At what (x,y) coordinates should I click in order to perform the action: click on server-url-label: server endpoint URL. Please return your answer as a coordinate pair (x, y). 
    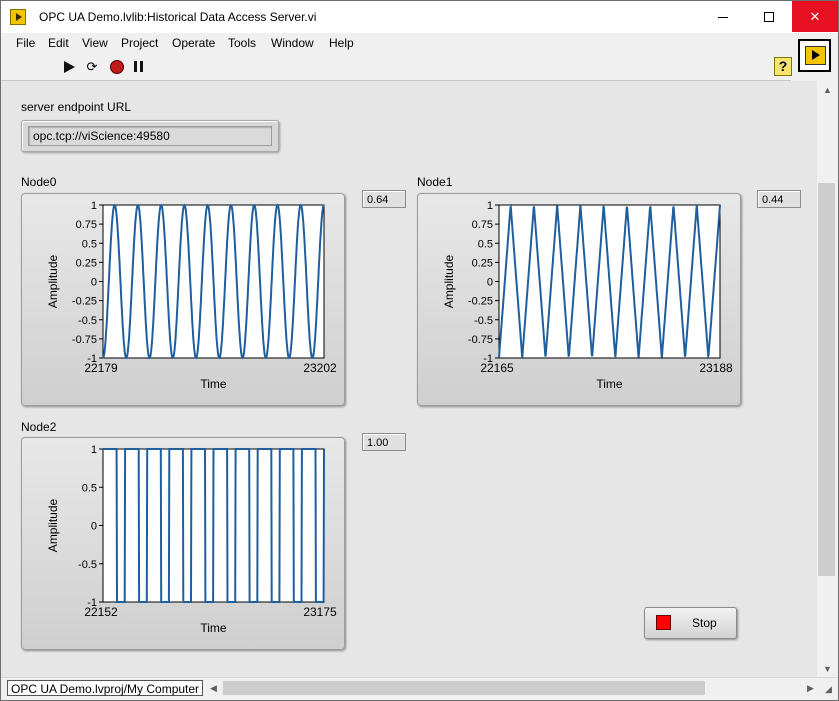
    Looking at the image, I should click on (76, 107).